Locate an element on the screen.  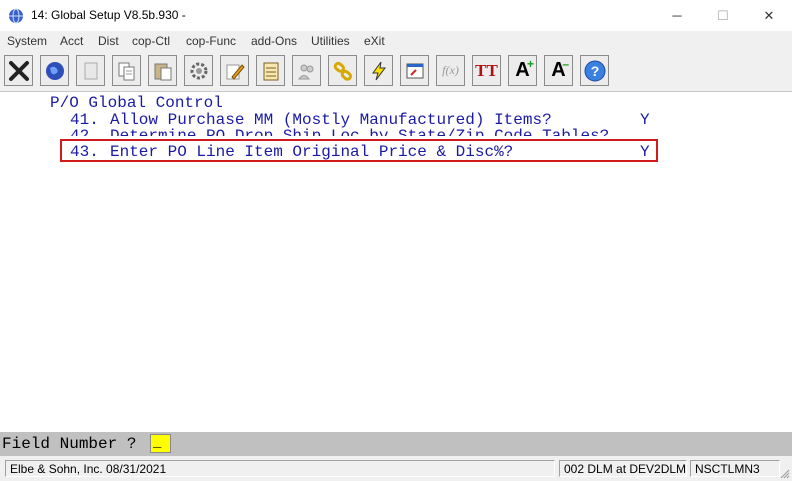
field-number-input: _ is located at coordinates (160, 443).